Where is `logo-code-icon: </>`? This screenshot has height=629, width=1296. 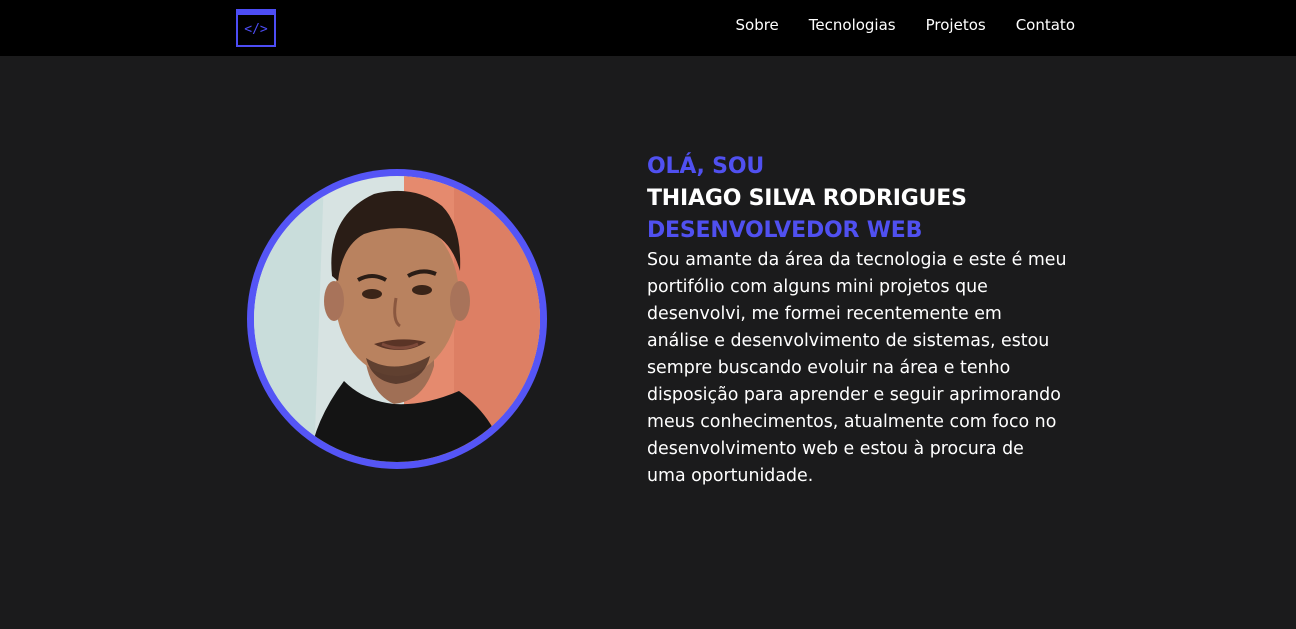
logo-code-icon: </> is located at coordinates (256, 28).